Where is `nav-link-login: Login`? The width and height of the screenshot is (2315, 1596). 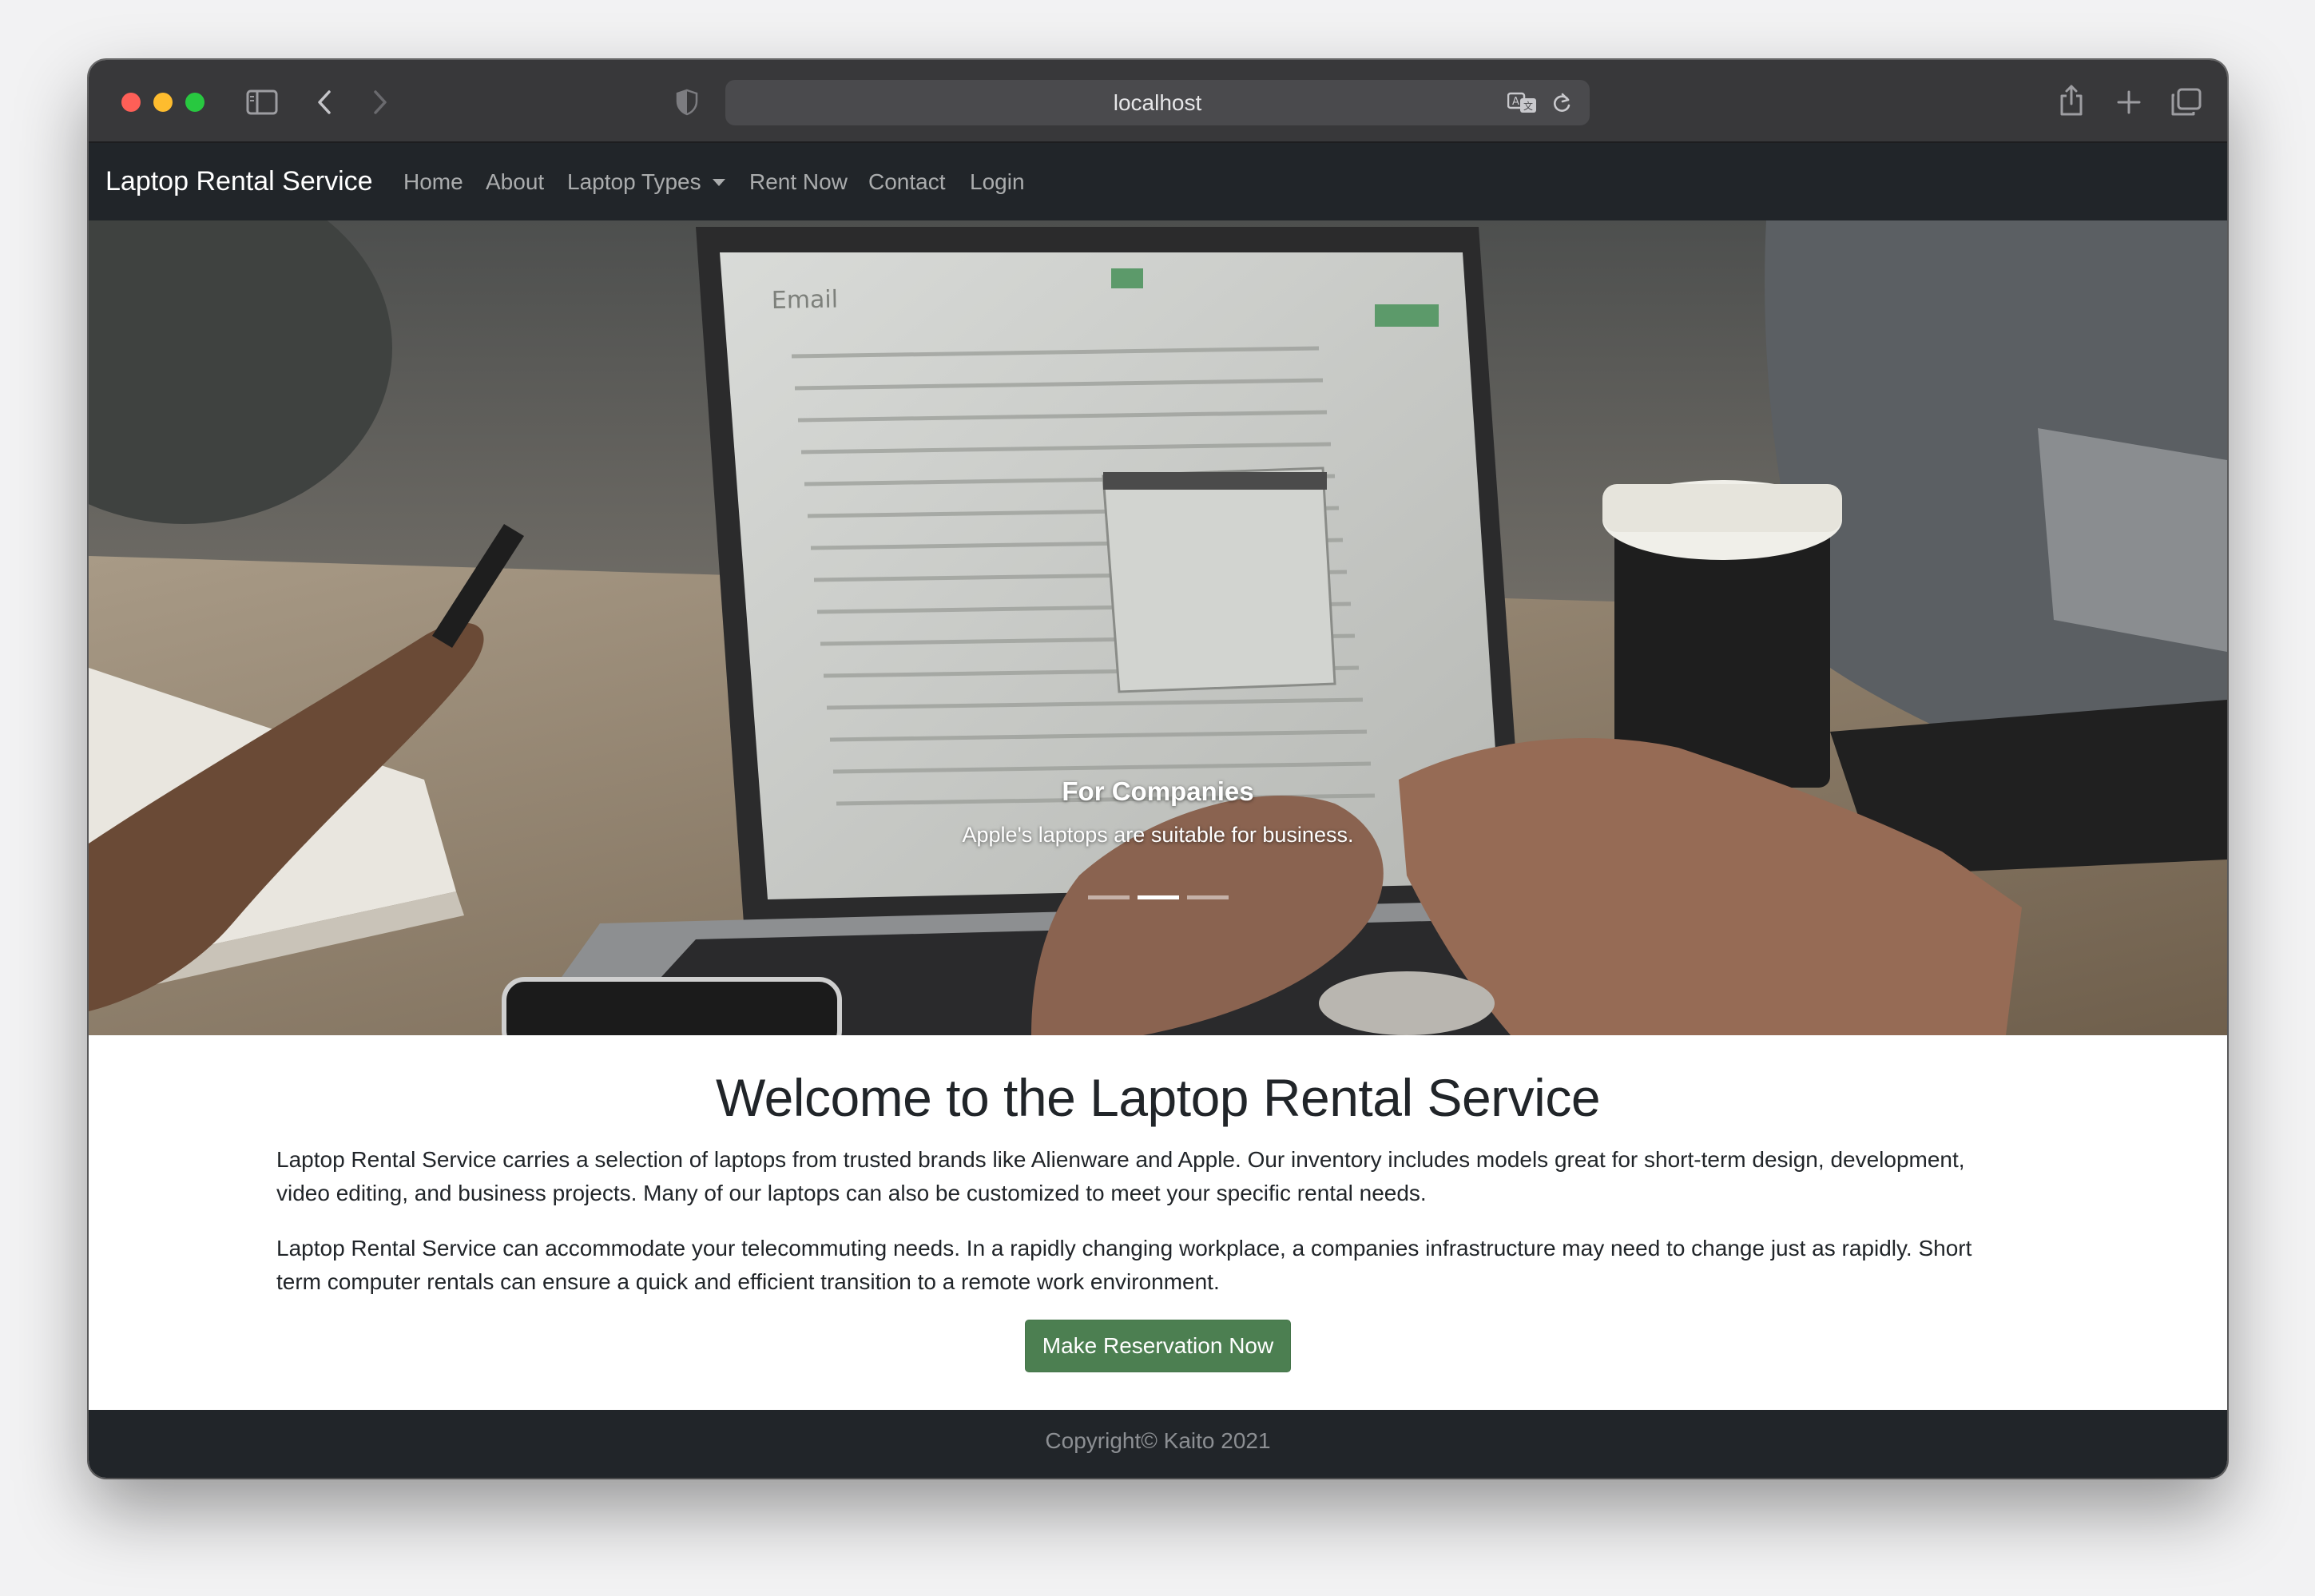
nav-link-login: Login is located at coordinates (997, 181).